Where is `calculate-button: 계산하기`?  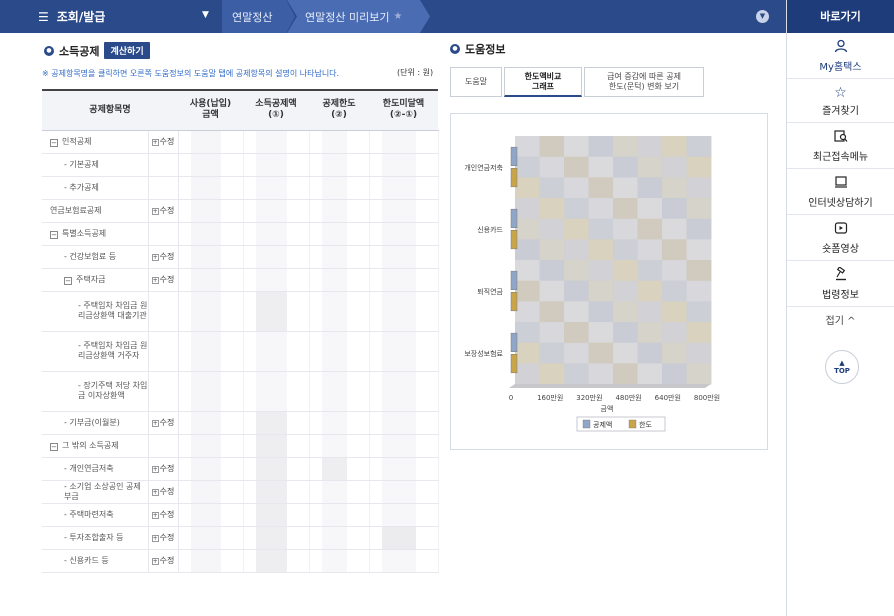 calculate-button: 계산하기 is located at coordinates (127, 50).